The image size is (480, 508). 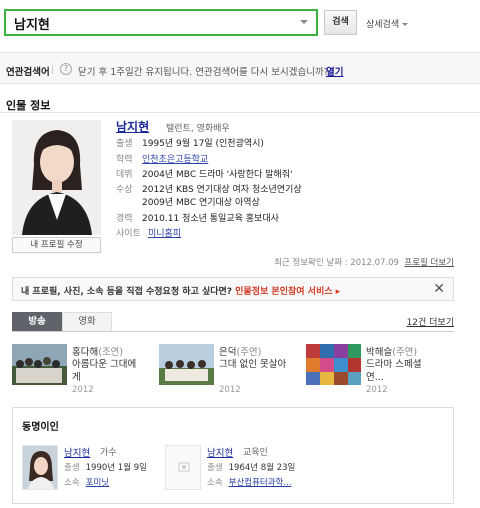 I want to click on role-name: 은덕, so click(x=228, y=352).